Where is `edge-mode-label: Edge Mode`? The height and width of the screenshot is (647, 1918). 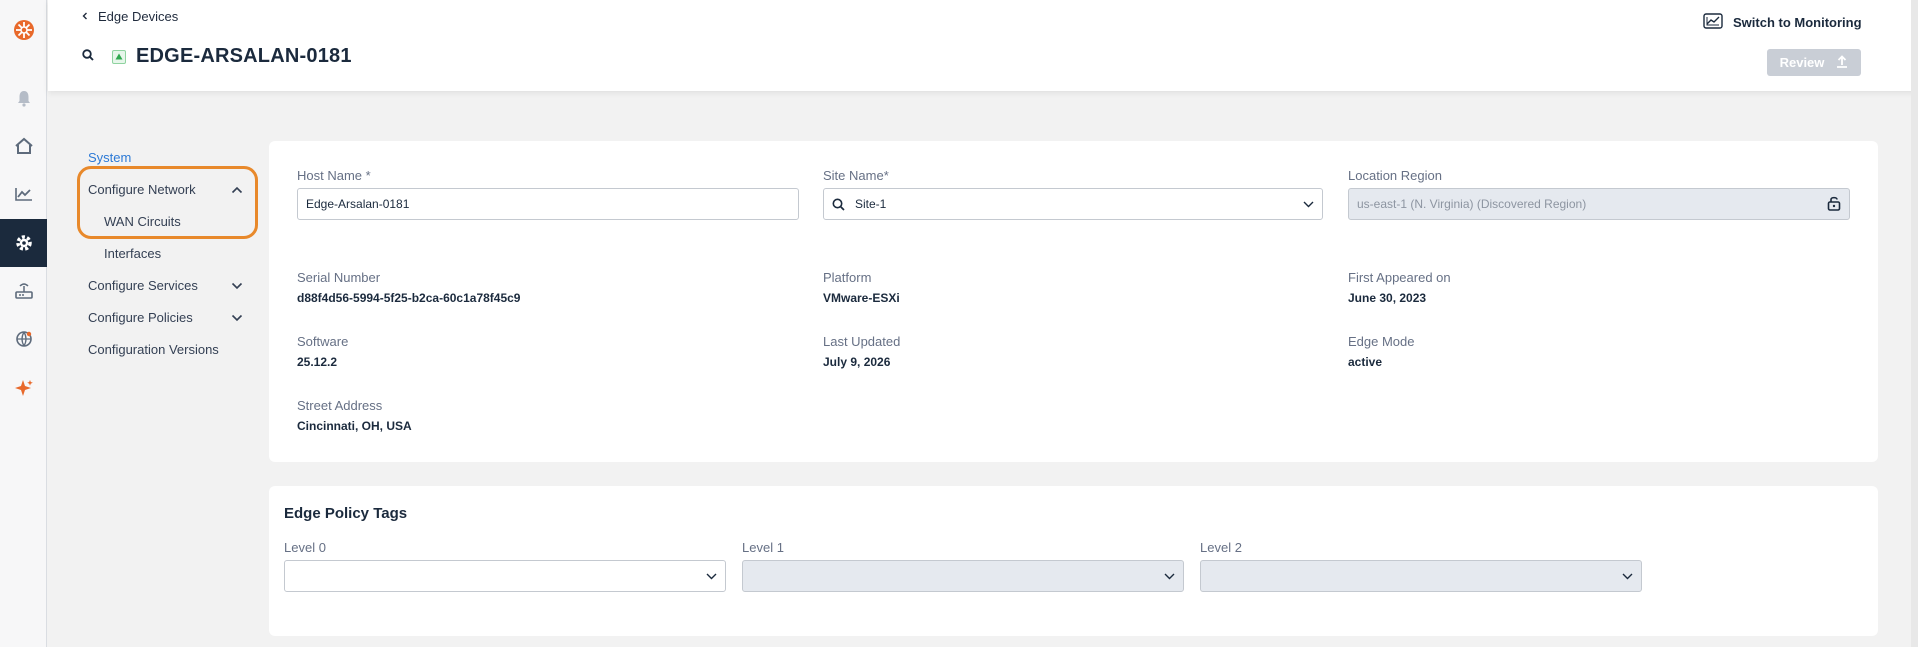 edge-mode-label: Edge Mode is located at coordinates (1381, 341).